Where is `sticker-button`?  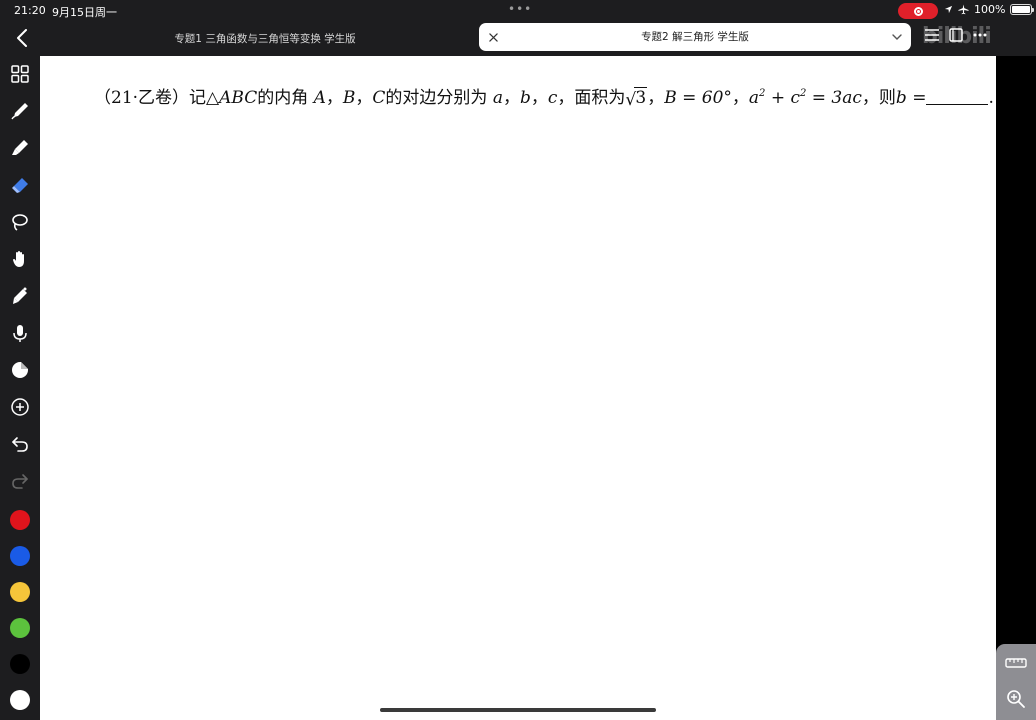
sticker-button is located at coordinates (20, 370).